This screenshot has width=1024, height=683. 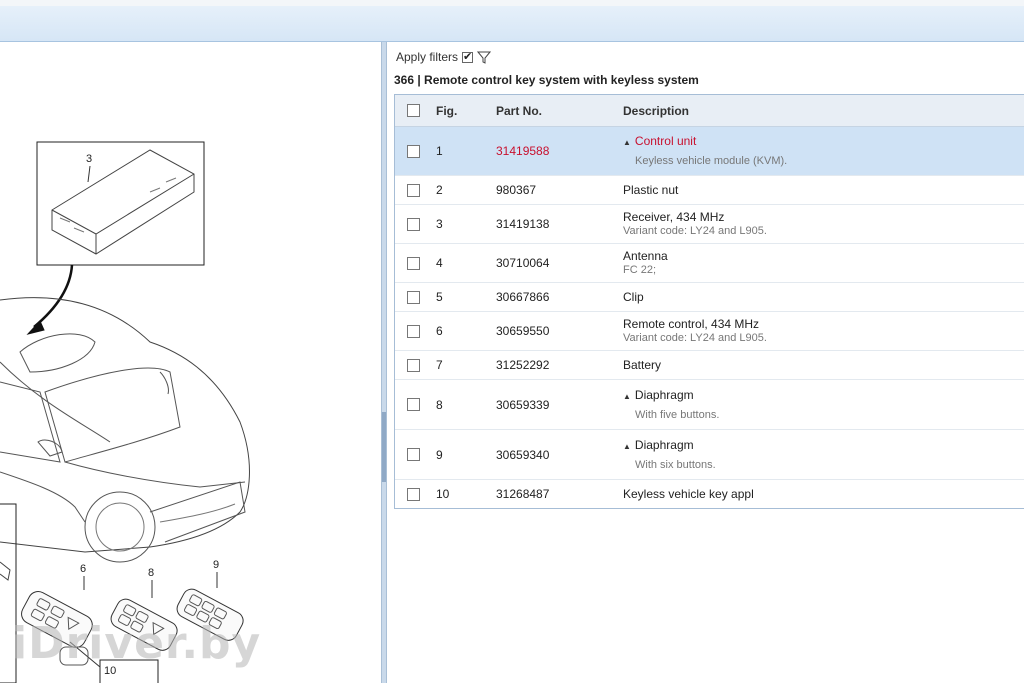 I want to click on row-fig: 6, so click(x=439, y=331).